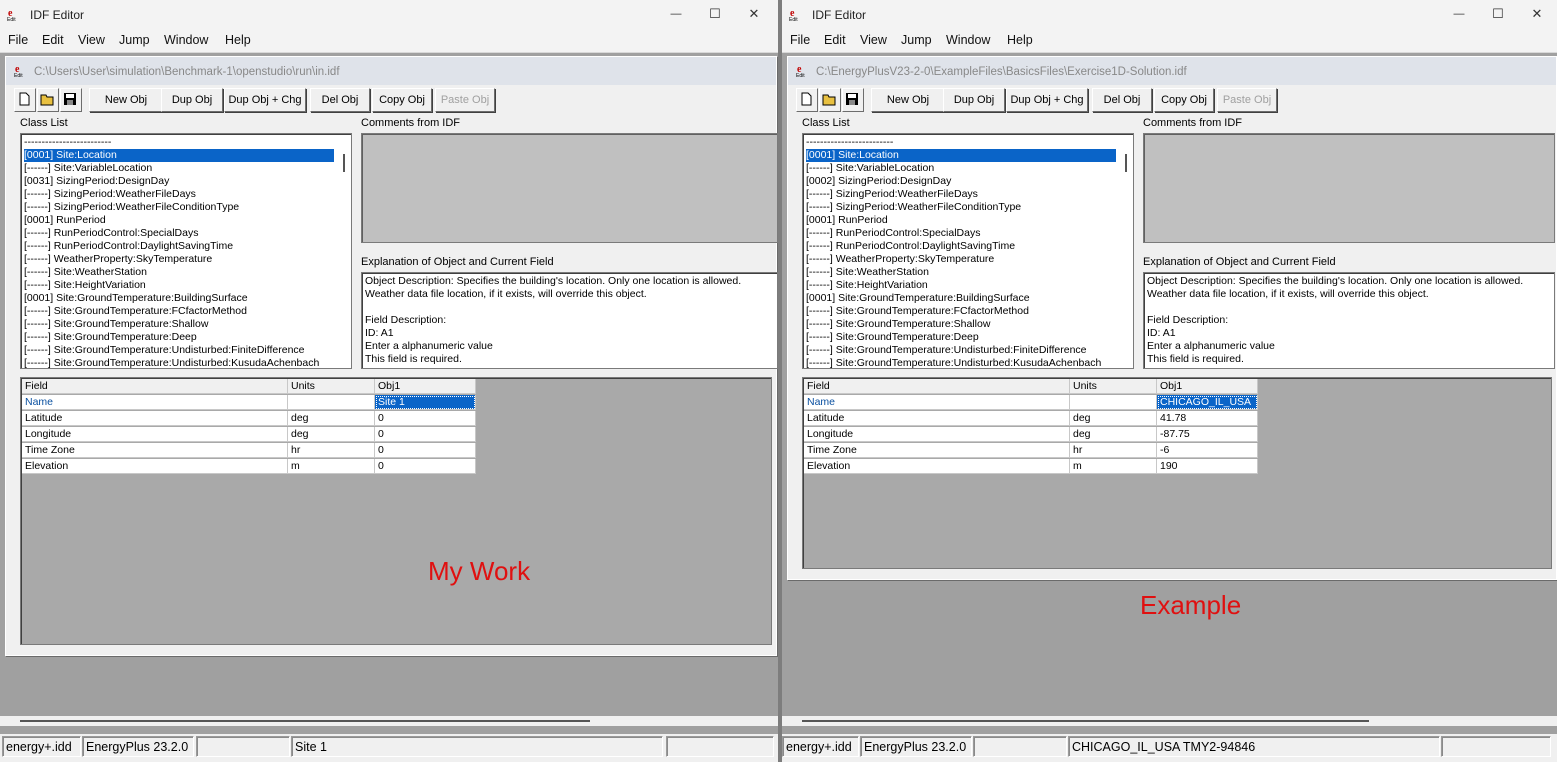 Image resolution: width=1557 pixels, height=762 pixels. Describe the element at coordinates (800, 75) in the screenshot. I see `svg-text: Edit` at that location.